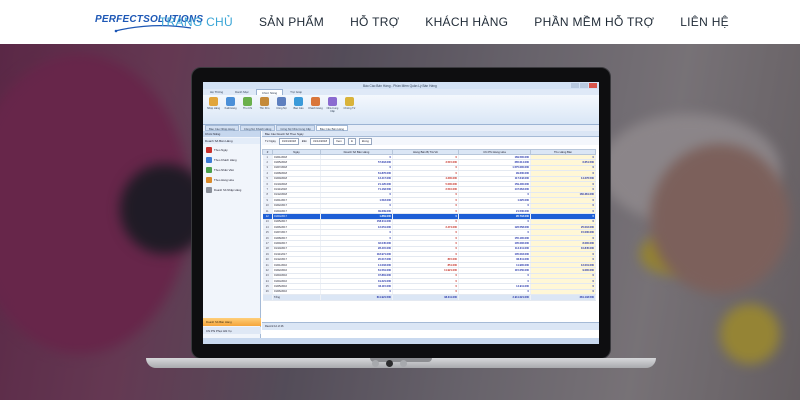 Image resolution: width=800 pixels, height=400 pixels. I want to click on ribbon-button-suppliers: Nhà Cung Cấp, so click(332, 109).